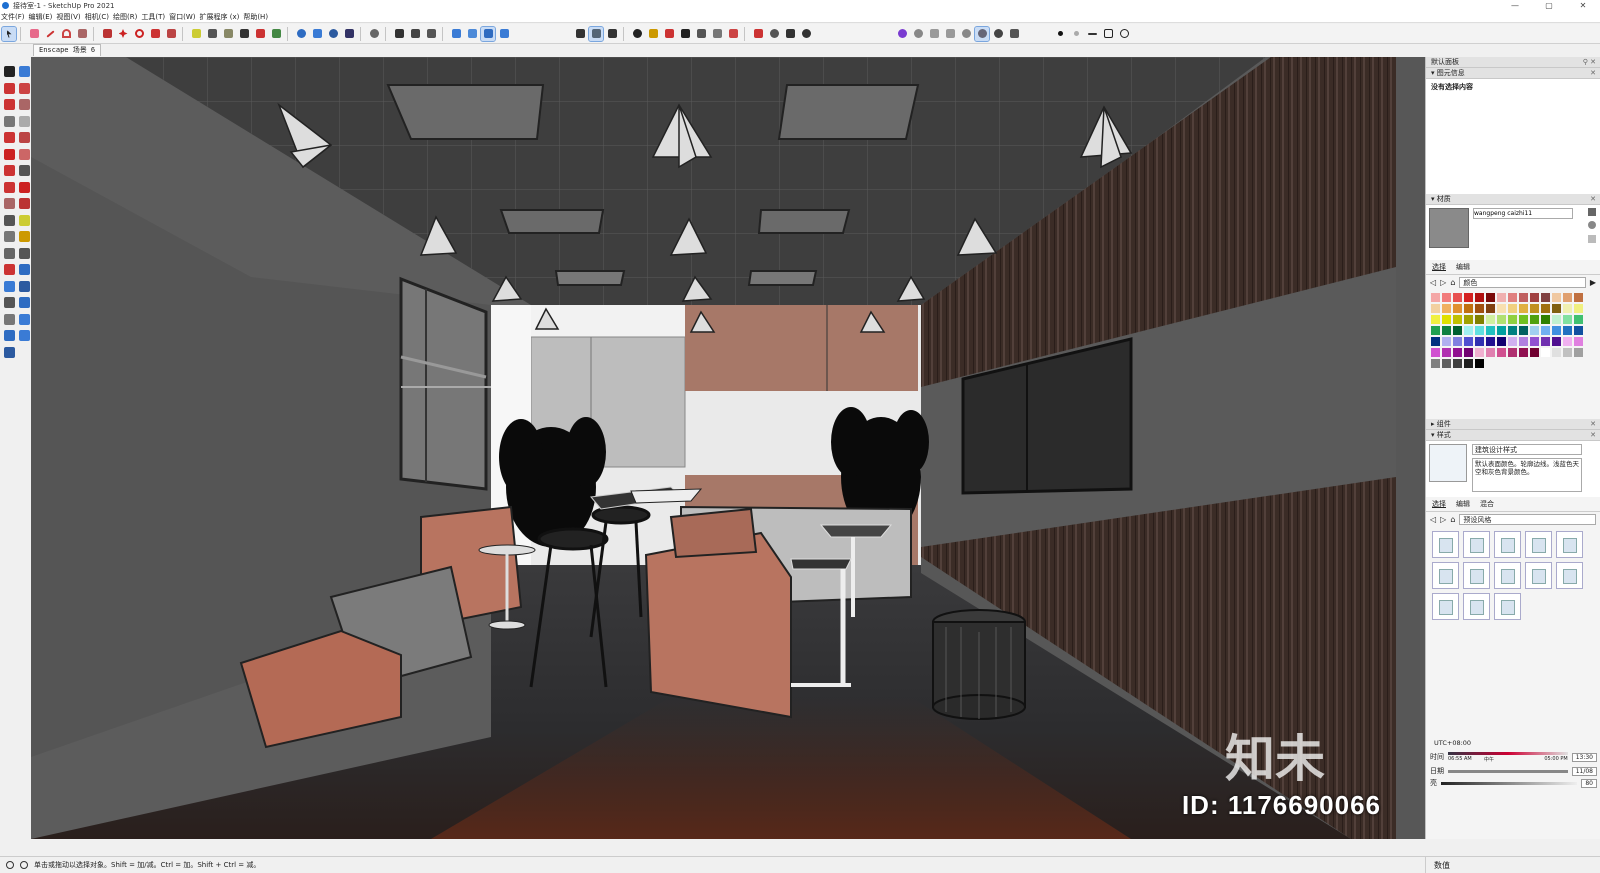 This screenshot has width=1600, height=873. What do you see at coordinates (9, 286) in the screenshot?
I see `zoom-icon` at bounding box center [9, 286].